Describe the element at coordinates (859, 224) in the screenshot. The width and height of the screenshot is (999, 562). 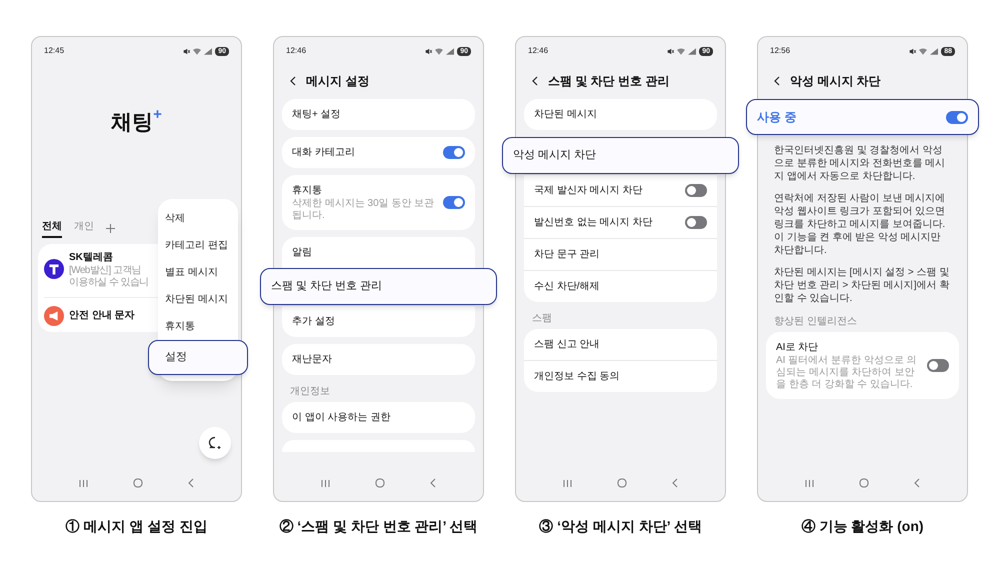
I see `description-text: 연락처에 저장된 사람이 보낸 메시지에 악성 웹사이트 링크가 포함되어 있으면 링크를 차단하고 메시지를 보여줍니다. 이 기능을 켠 후에 받은 악성 메시지만 차단합니다.` at that location.